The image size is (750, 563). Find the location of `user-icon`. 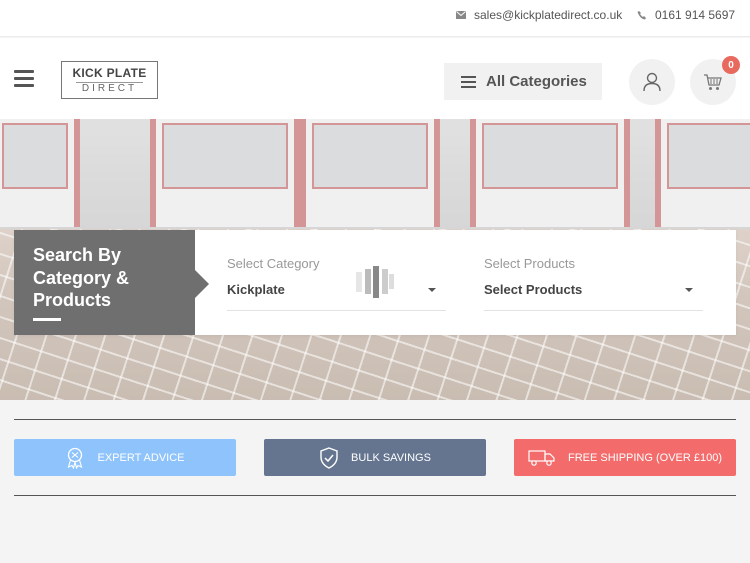

user-icon is located at coordinates (652, 82).